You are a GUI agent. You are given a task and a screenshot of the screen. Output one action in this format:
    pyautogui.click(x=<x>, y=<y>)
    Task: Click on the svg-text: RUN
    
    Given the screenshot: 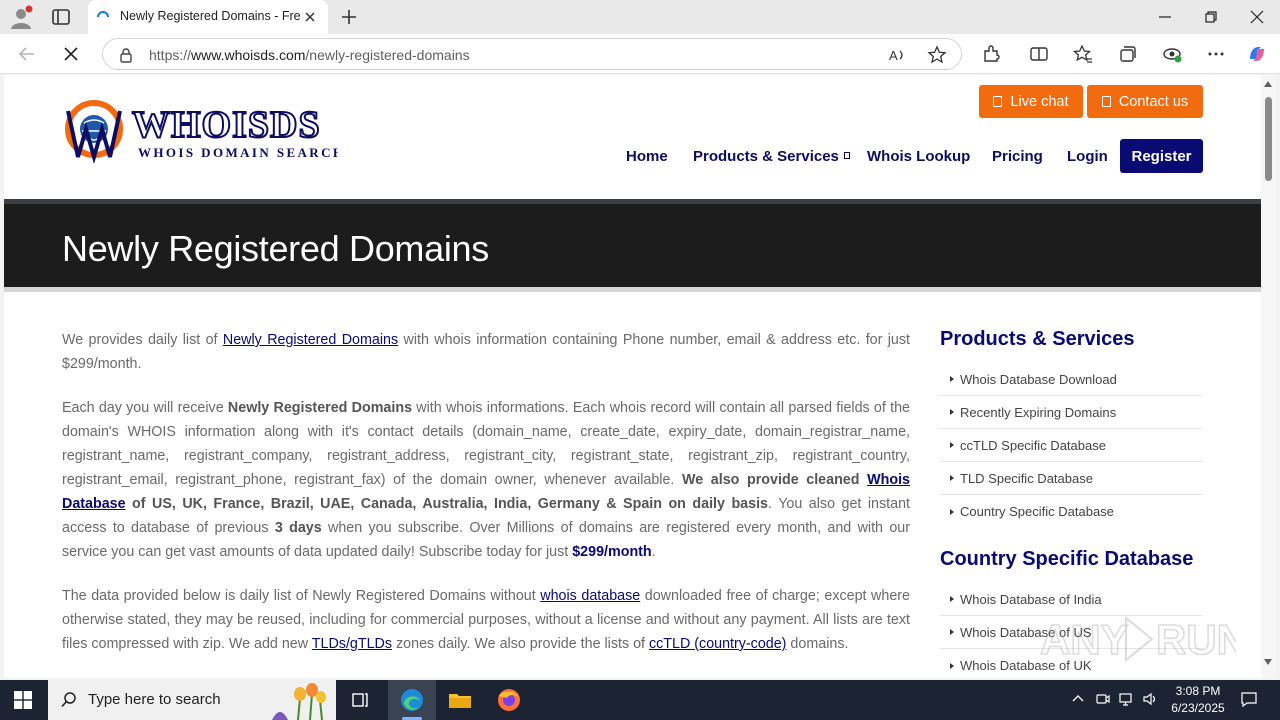 What is the action you would take?
    pyautogui.click(x=1196, y=639)
    